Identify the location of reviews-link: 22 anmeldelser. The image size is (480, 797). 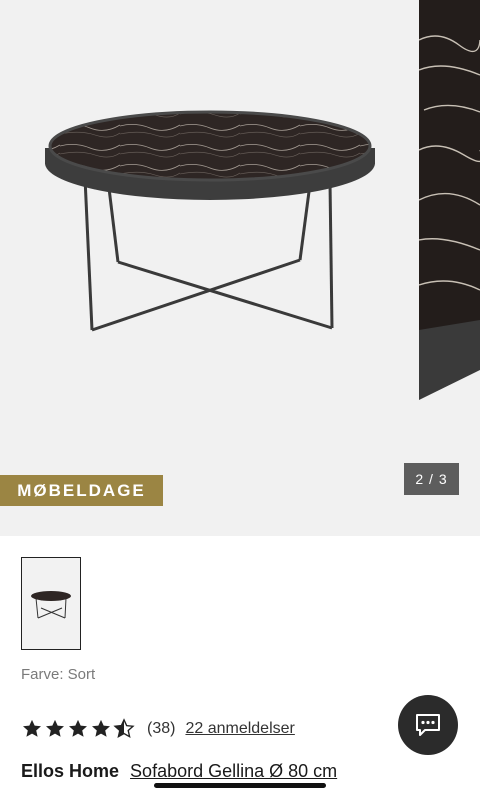
(239, 729).